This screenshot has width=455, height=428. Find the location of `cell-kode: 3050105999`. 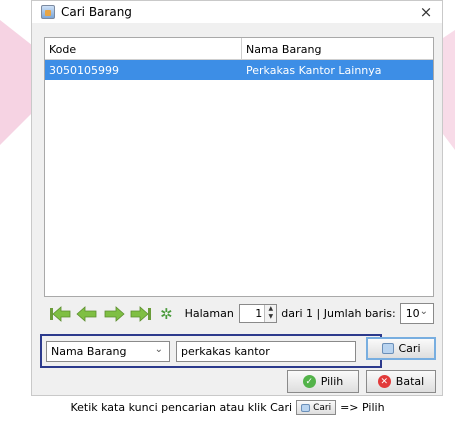

cell-kode: 3050105999 is located at coordinates (143, 70).